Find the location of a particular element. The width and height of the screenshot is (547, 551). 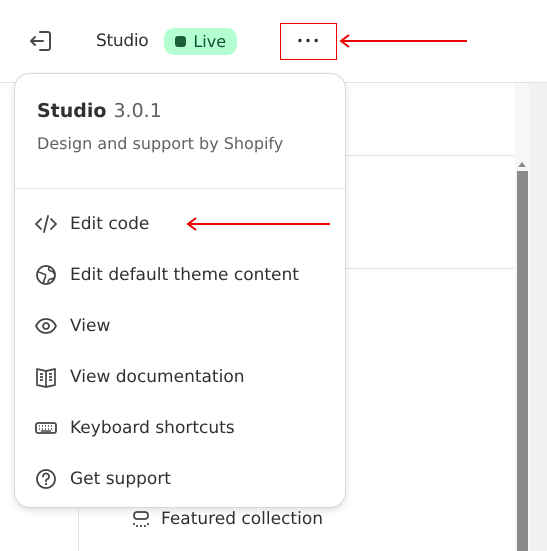

globe-icon is located at coordinates (46, 275).